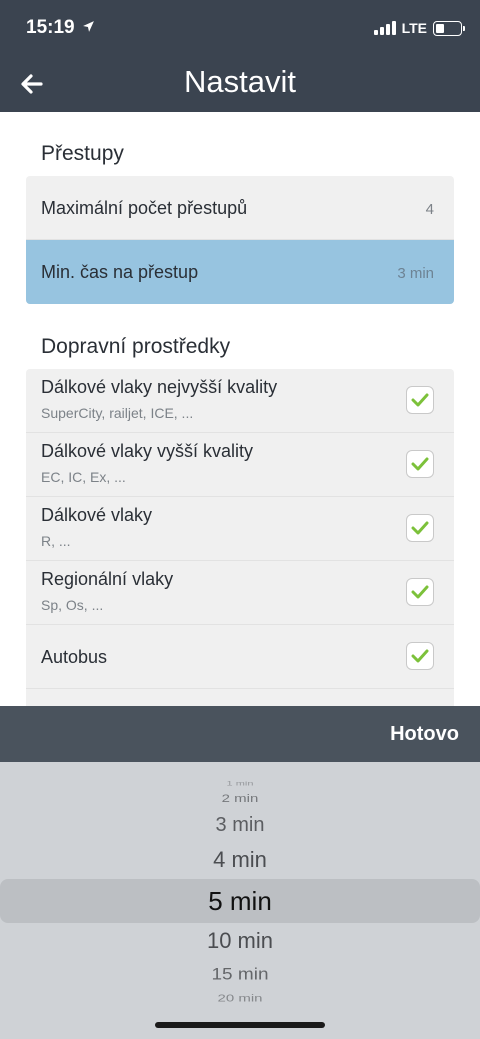  Describe the element at coordinates (415, 273) in the screenshot. I see `row-value: 3 min` at that location.